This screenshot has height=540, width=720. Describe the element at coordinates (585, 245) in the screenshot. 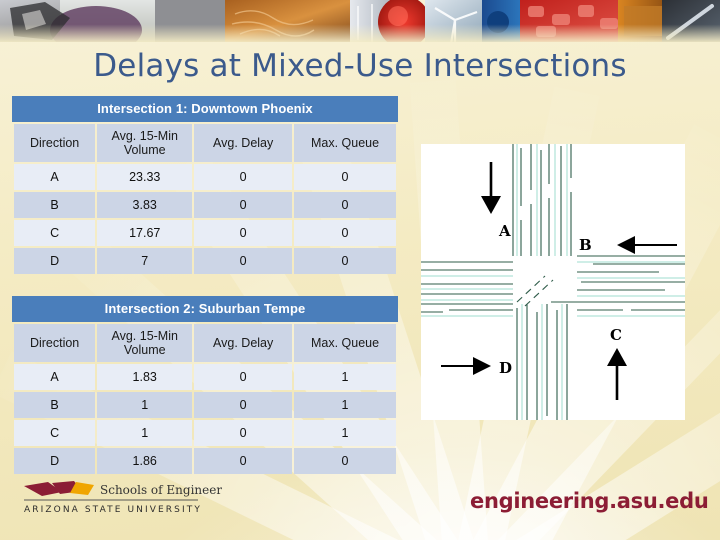

I see `arrow-label-b: B` at that location.